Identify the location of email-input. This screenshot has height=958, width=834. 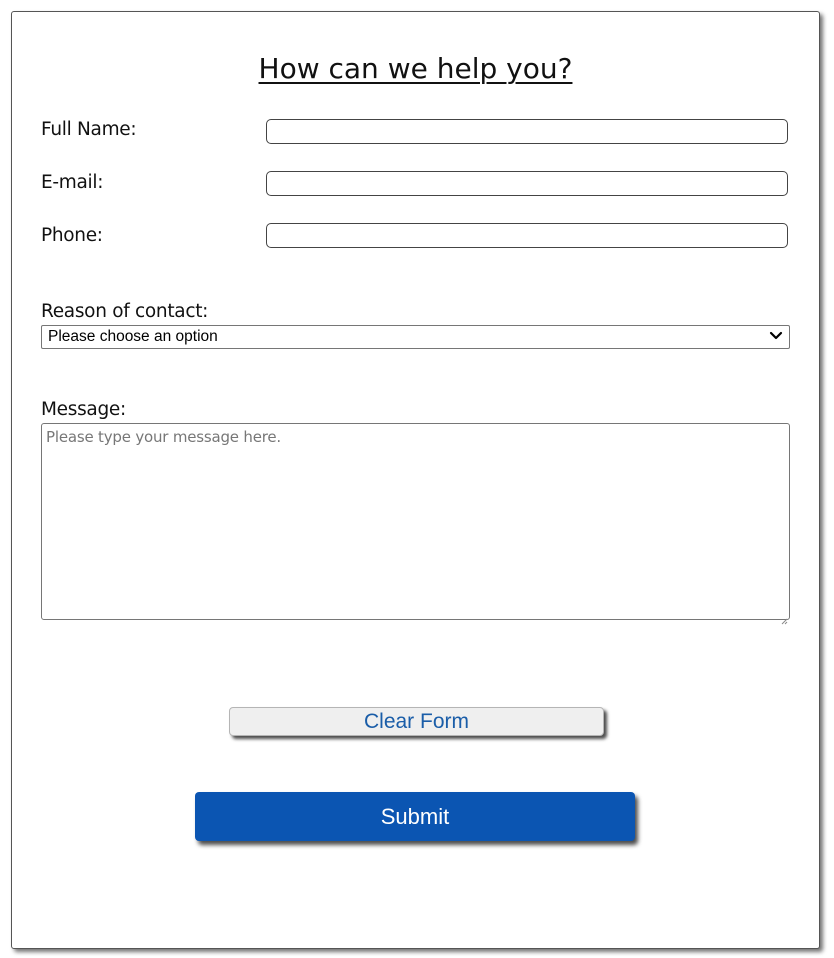
(527, 183).